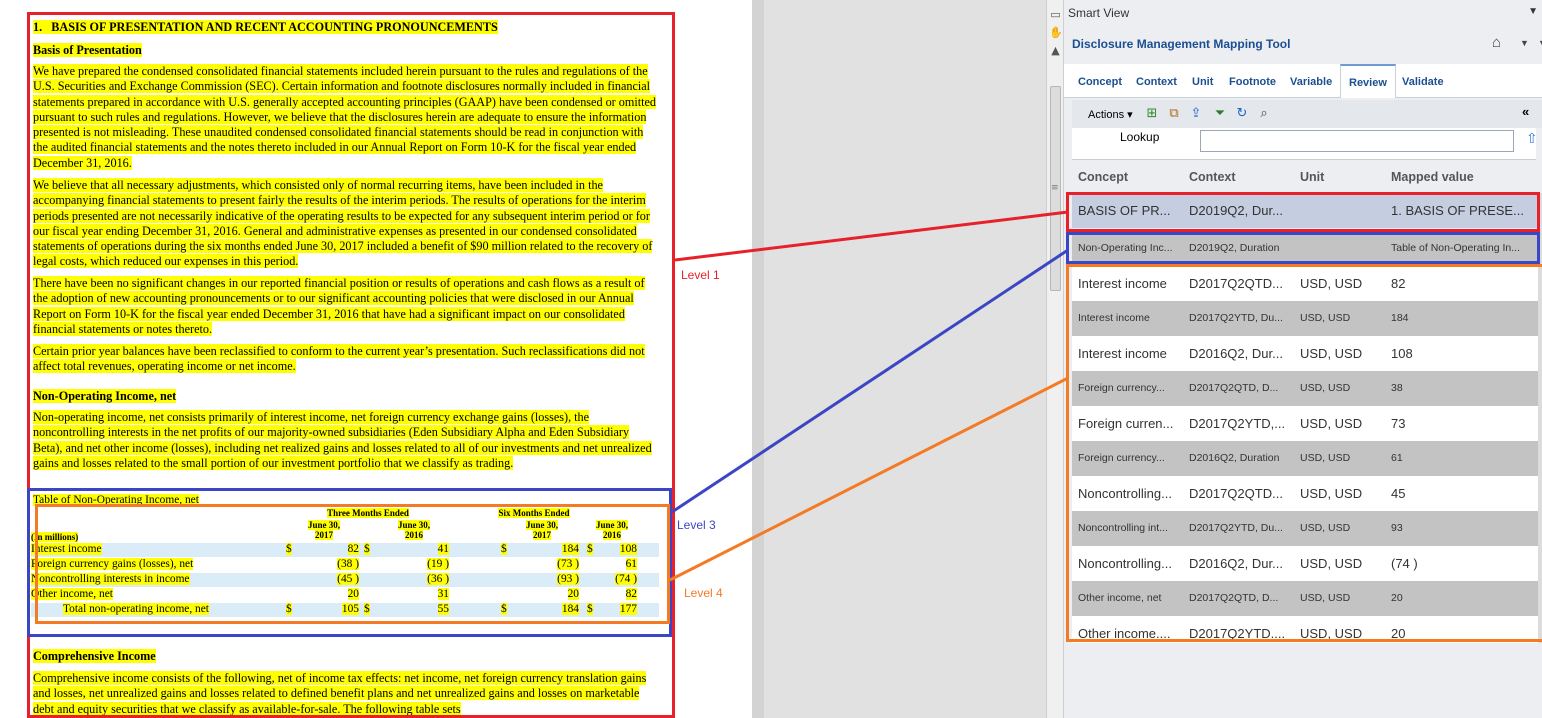  What do you see at coordinates (1398, 283) in the screenshot?
I see `cell-mapped-value: 82` at bounding box center [1398, 283].